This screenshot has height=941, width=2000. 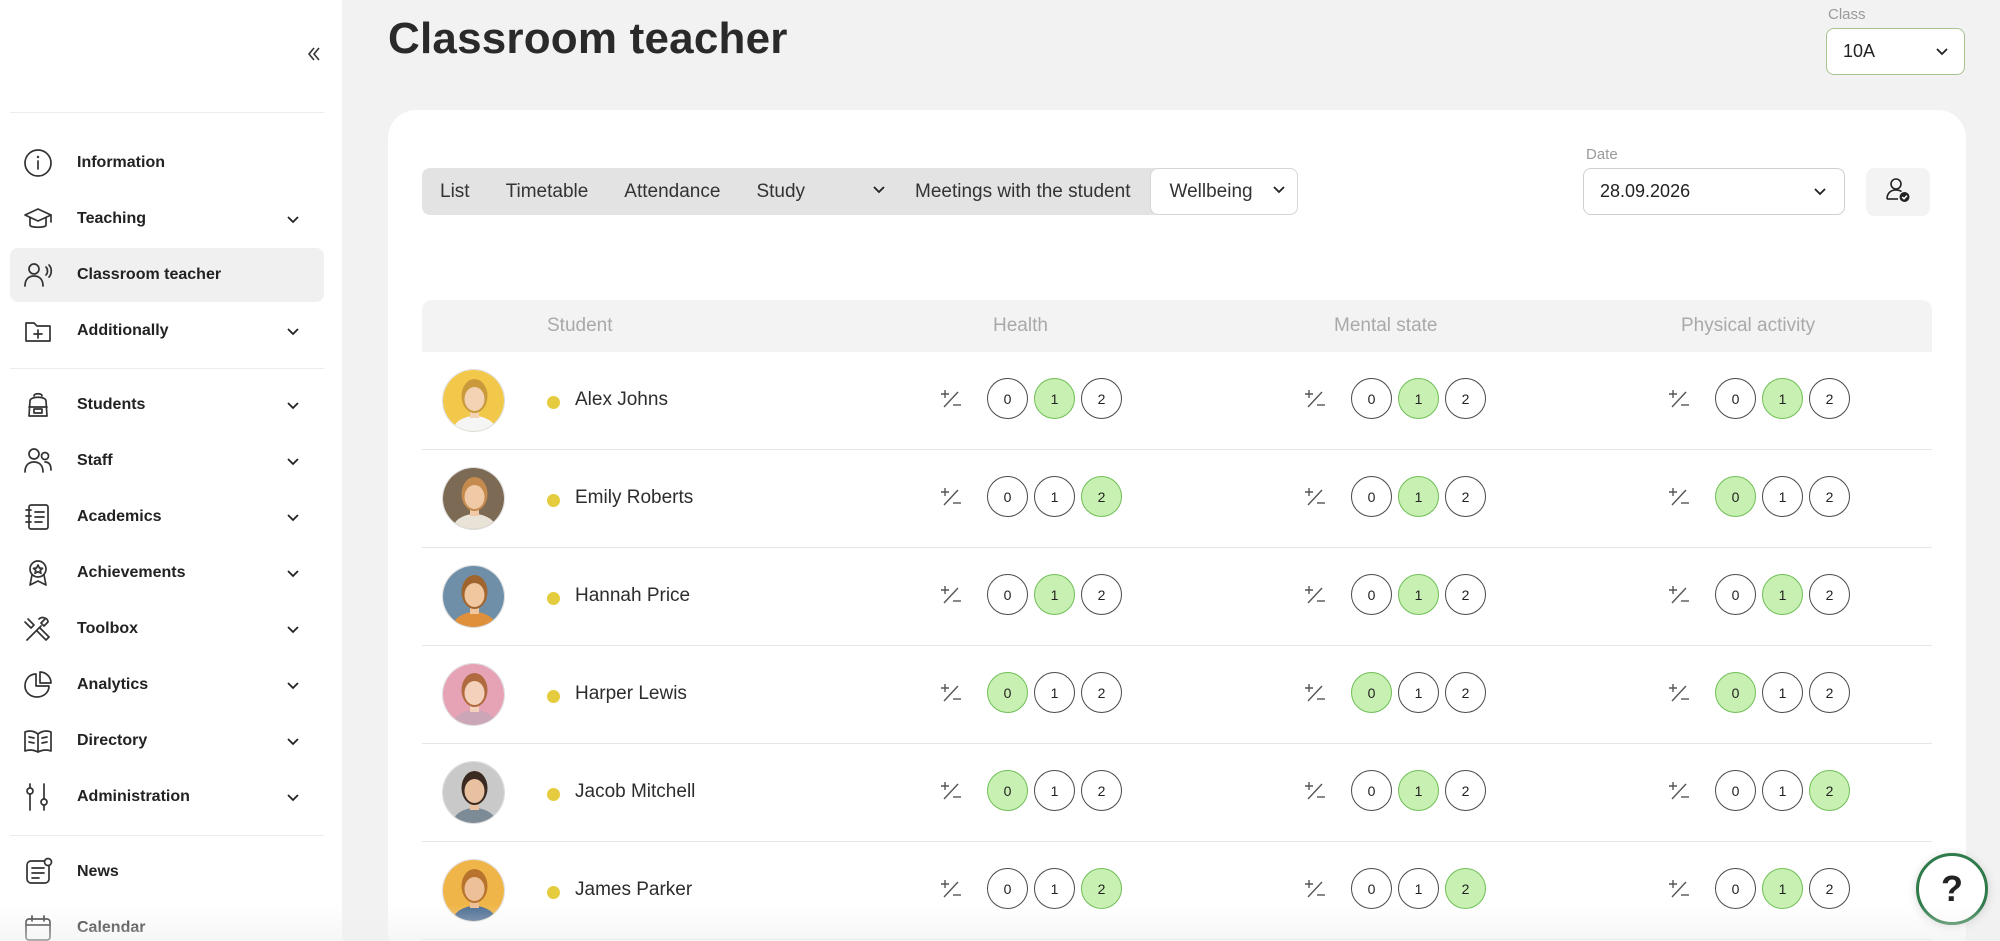 What do you see at coordinates (1714, 191) in the screenshot?
I see `date-picker: 28.09.2026` at bounding box center [1714, 191].